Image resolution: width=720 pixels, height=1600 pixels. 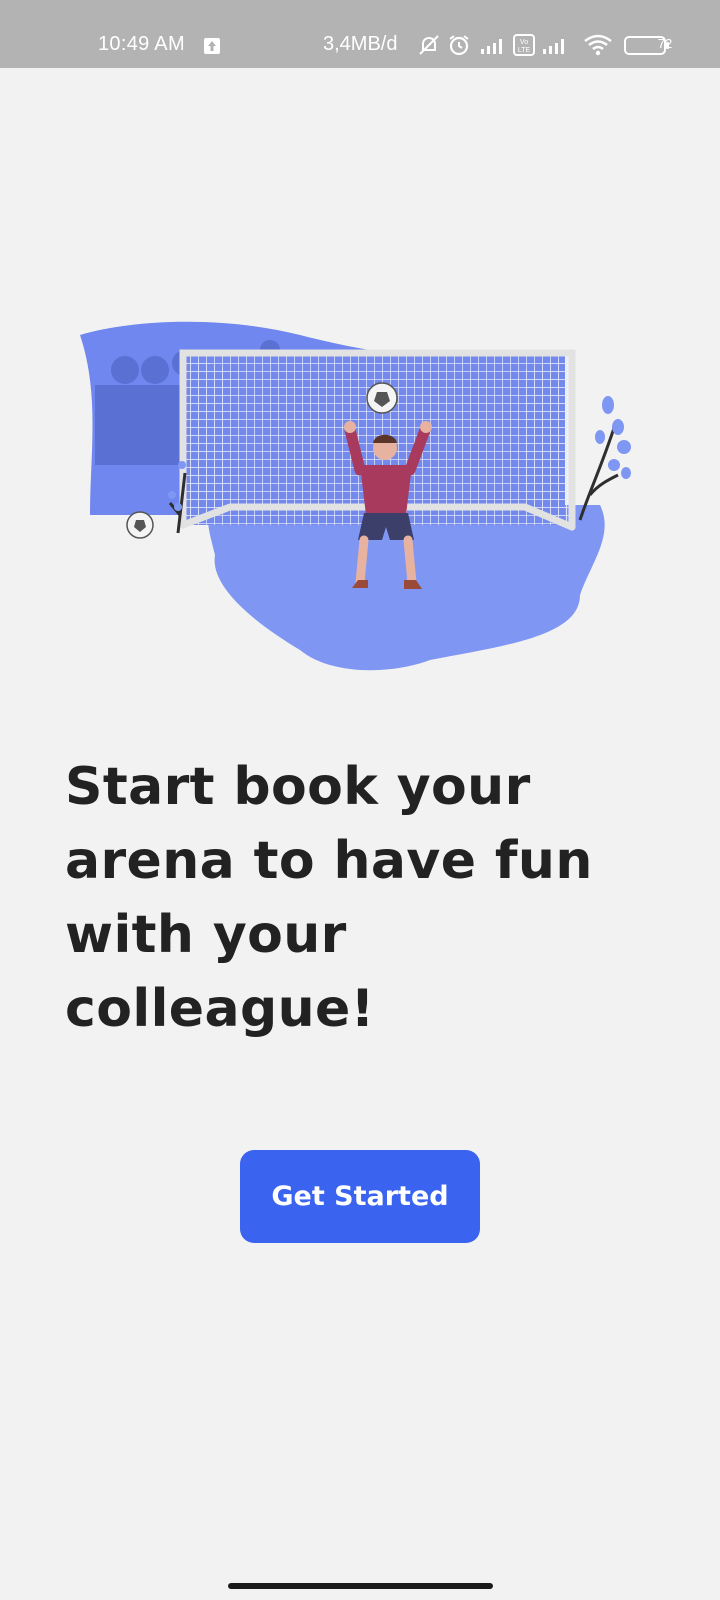 What do you see at coordinates (524, 50) in the screenshot?
I see `svg-text: LTE` at bounding box center [524, 50].